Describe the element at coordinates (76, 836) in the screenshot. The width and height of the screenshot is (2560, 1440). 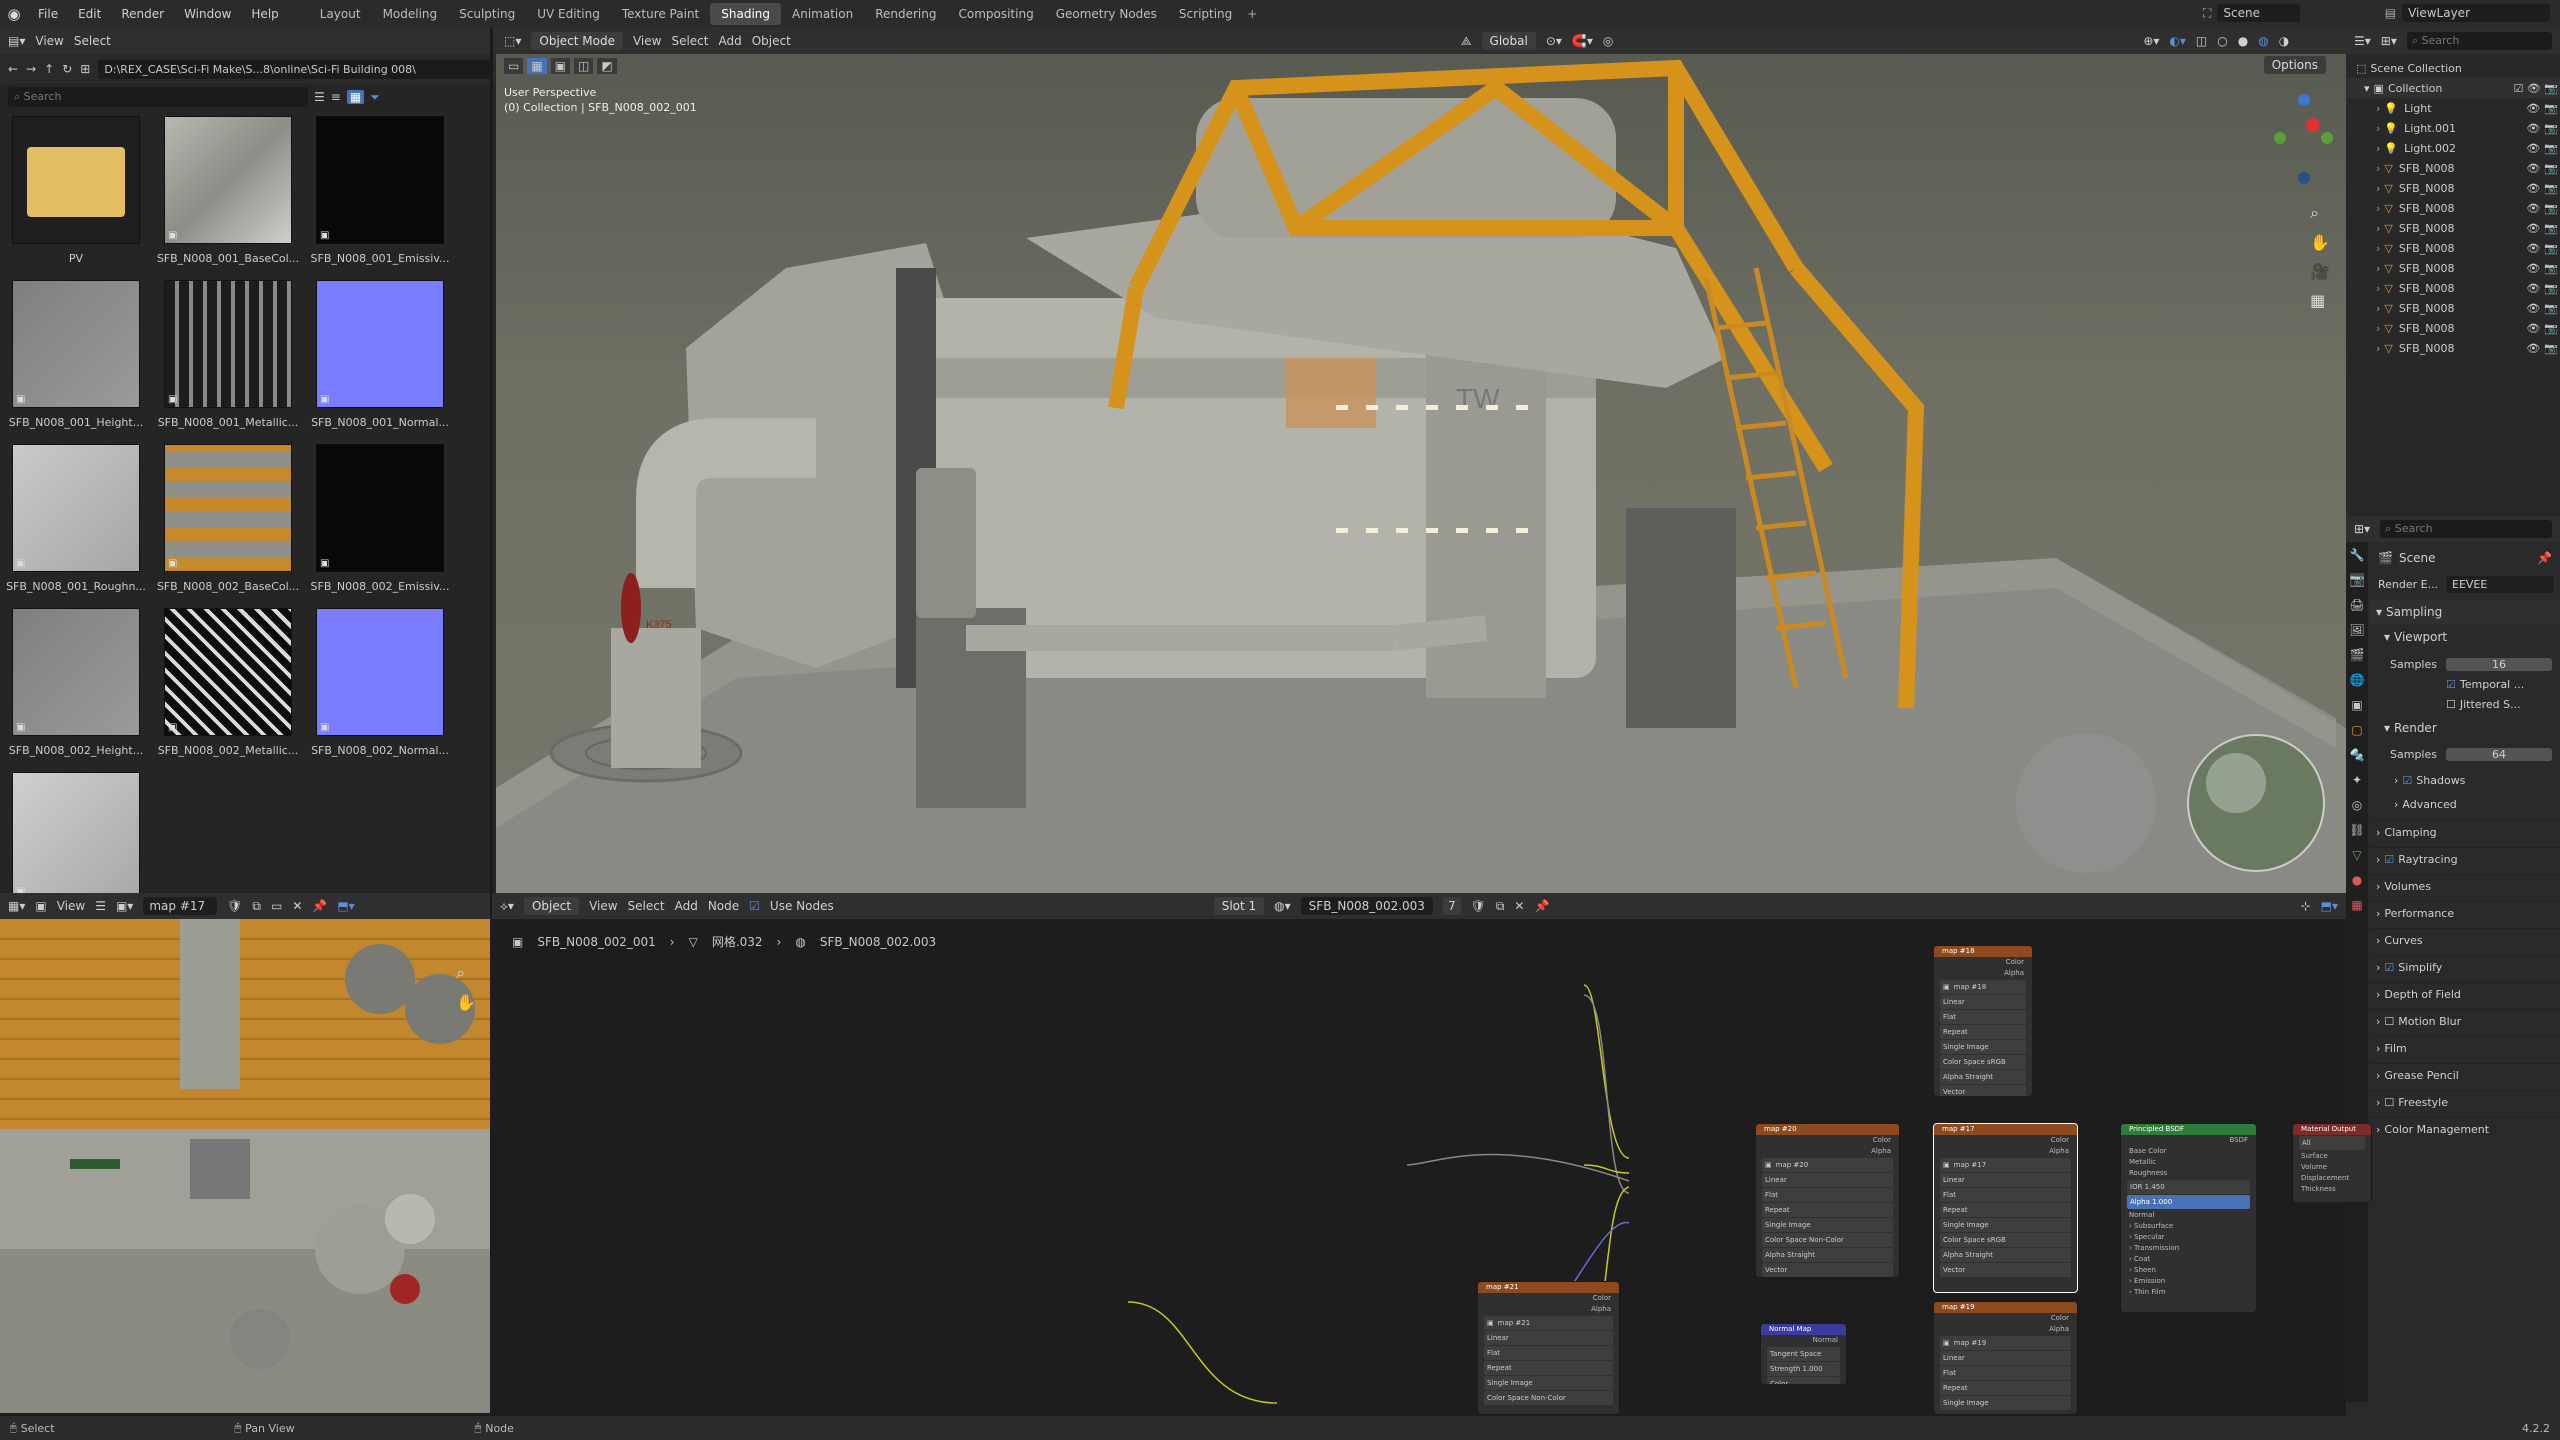
I see `file-thumbnail-rough2: ▣` at that location.